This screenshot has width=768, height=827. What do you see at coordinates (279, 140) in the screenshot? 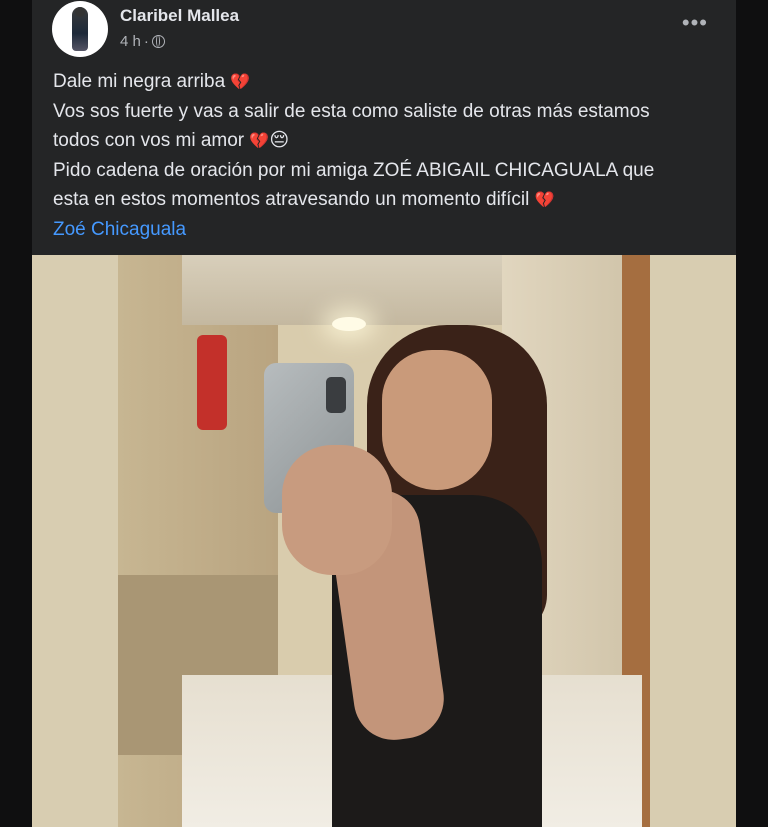
I see `sad-face-emoji: 😔` at bounding box center [279, 140].